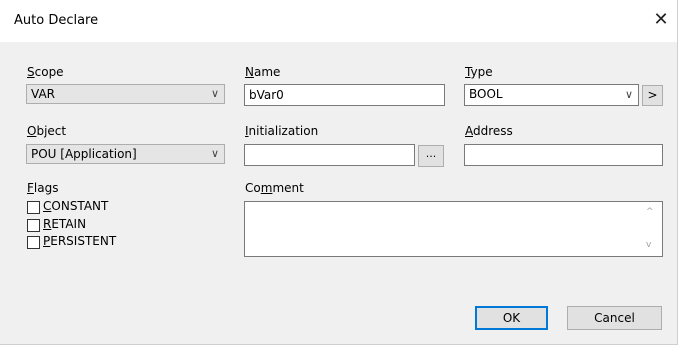 The width and height of the screenshot is (678, 345). Describe the element at coordinates (69, 224) in the screenshot. I see `flag-retain-text: ETAIN` at that location.